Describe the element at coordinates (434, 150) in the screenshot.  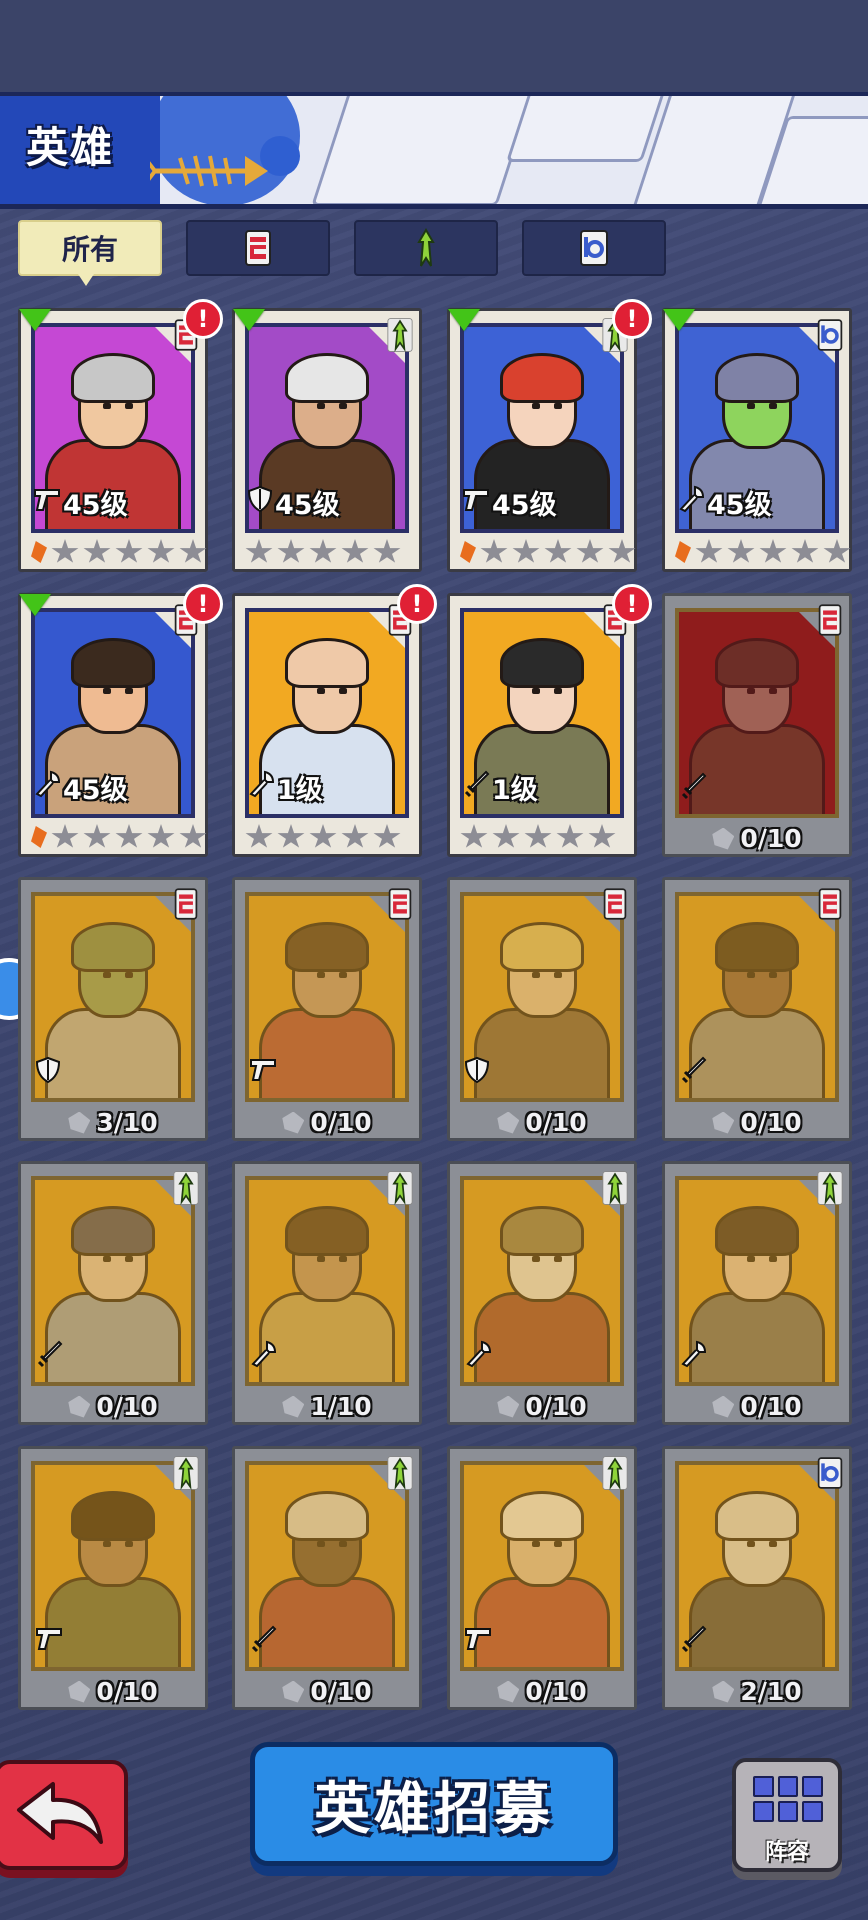
I see `page-header: 英雄` at that location.